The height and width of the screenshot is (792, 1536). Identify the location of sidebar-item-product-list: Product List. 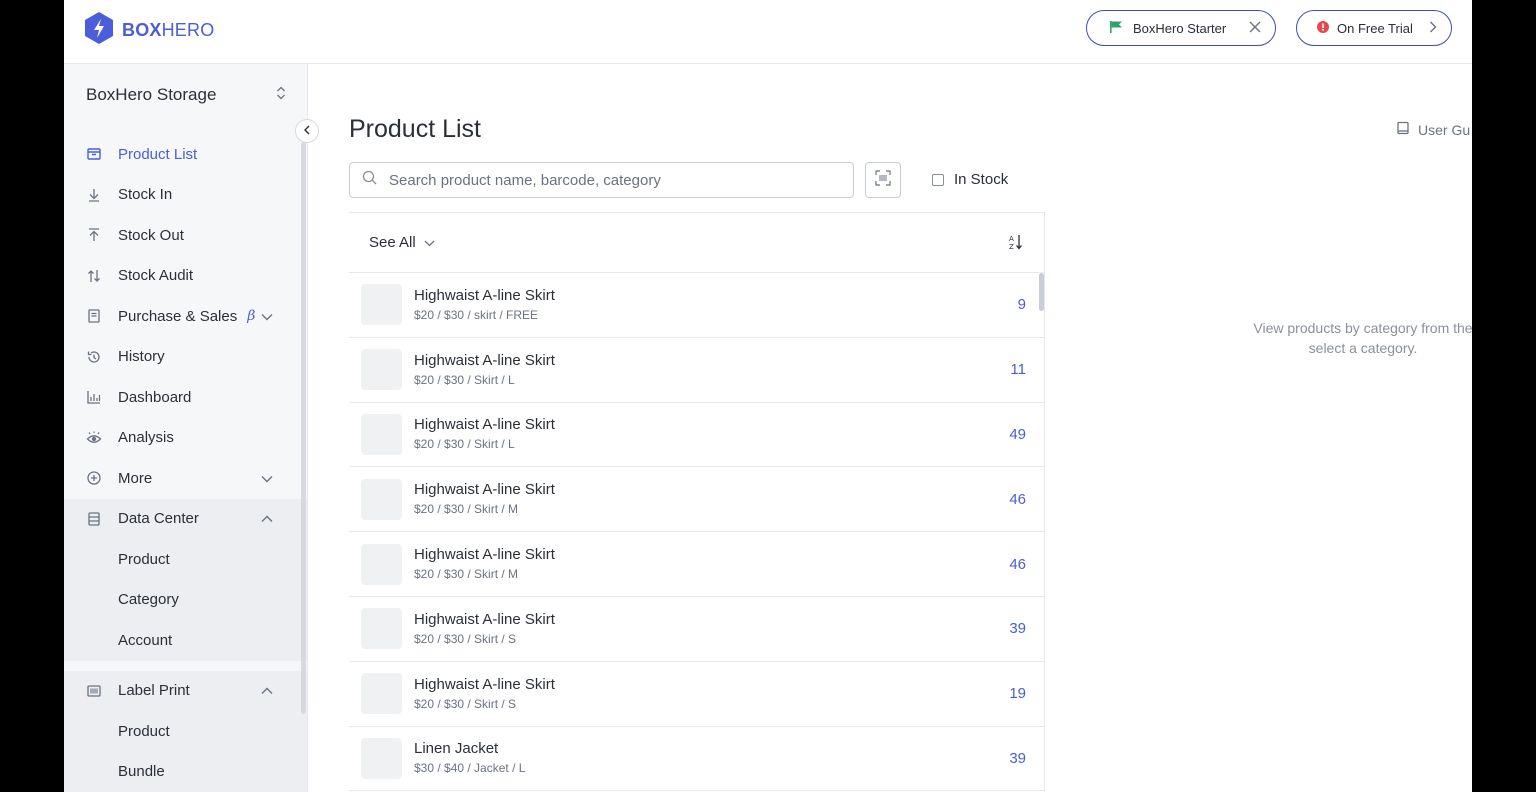
(185, 154).